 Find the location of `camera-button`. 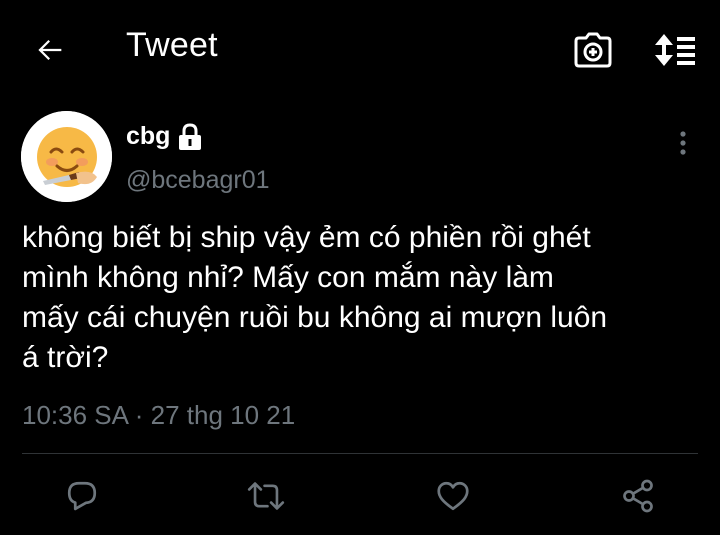

camera-button is located at coordinates (593, 50).